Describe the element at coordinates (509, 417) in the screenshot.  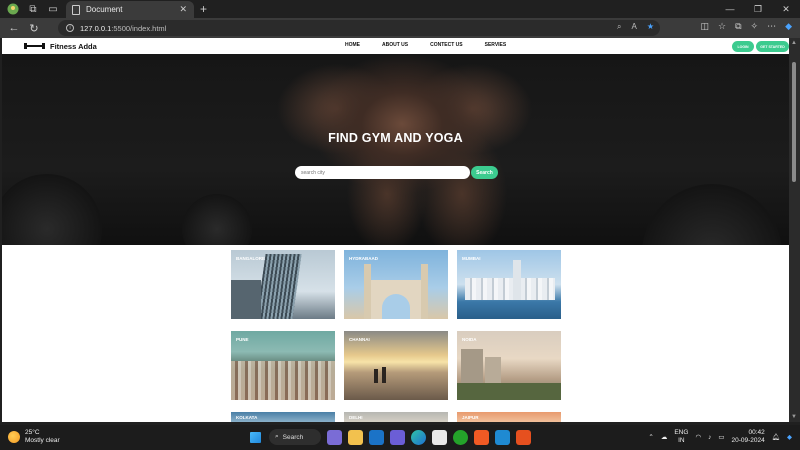
I see `city-card-jaipur: JAIPUR` at that location.